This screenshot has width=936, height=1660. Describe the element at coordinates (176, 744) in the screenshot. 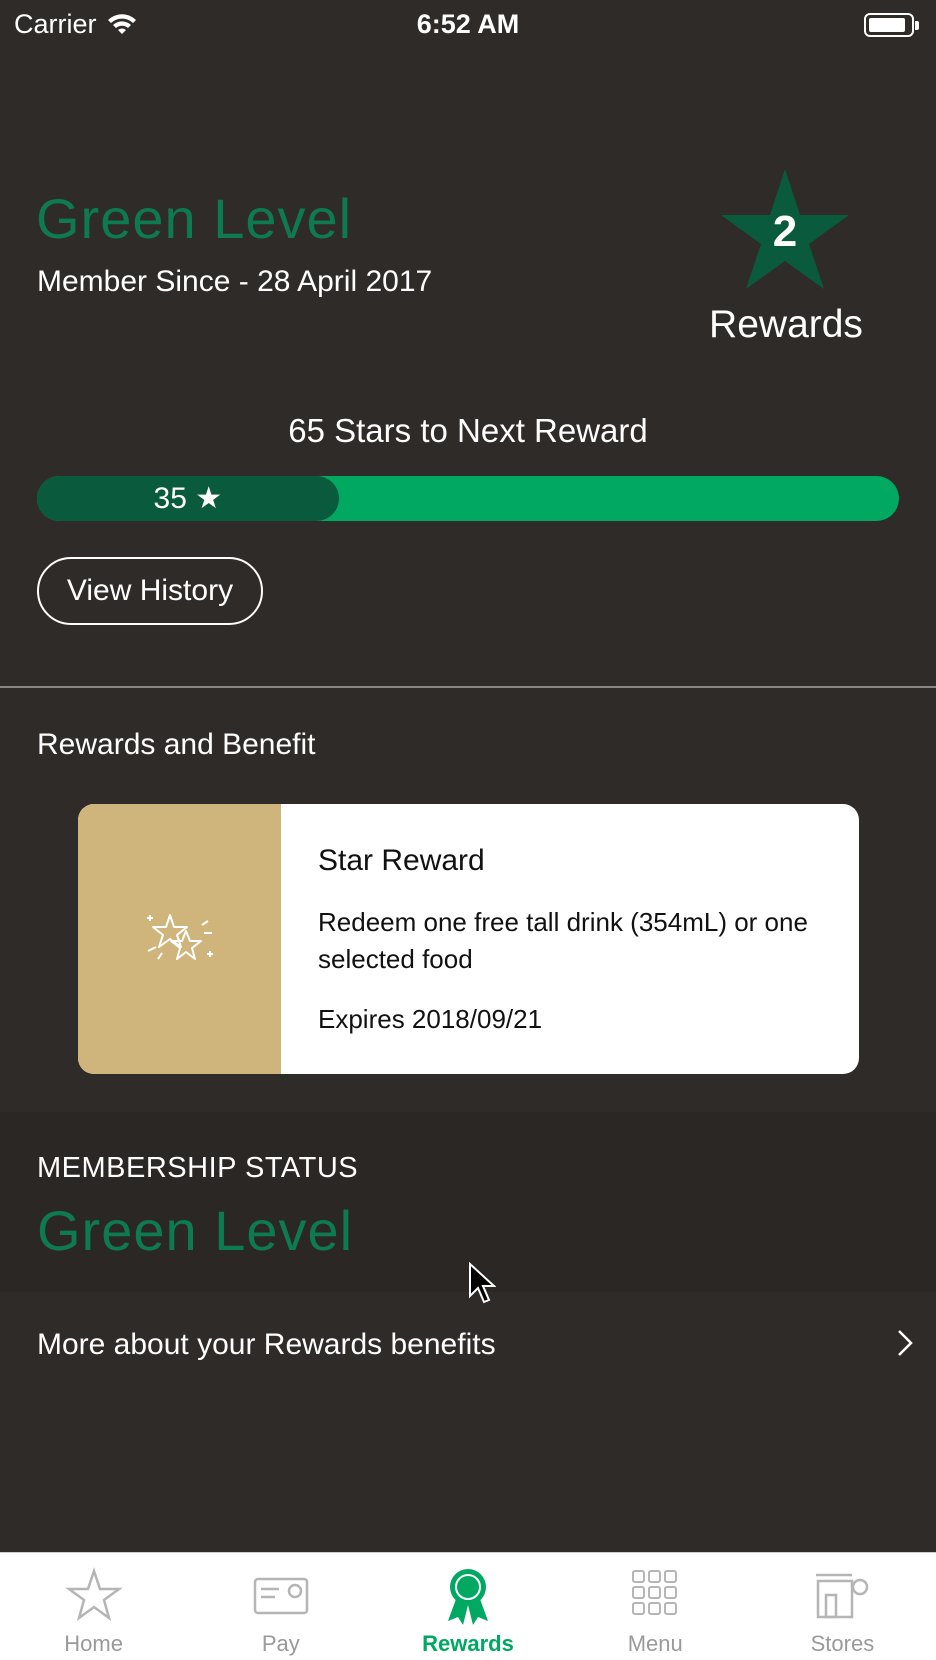

I see `rewards-section-heading: Rewards and Benefit` at that location.